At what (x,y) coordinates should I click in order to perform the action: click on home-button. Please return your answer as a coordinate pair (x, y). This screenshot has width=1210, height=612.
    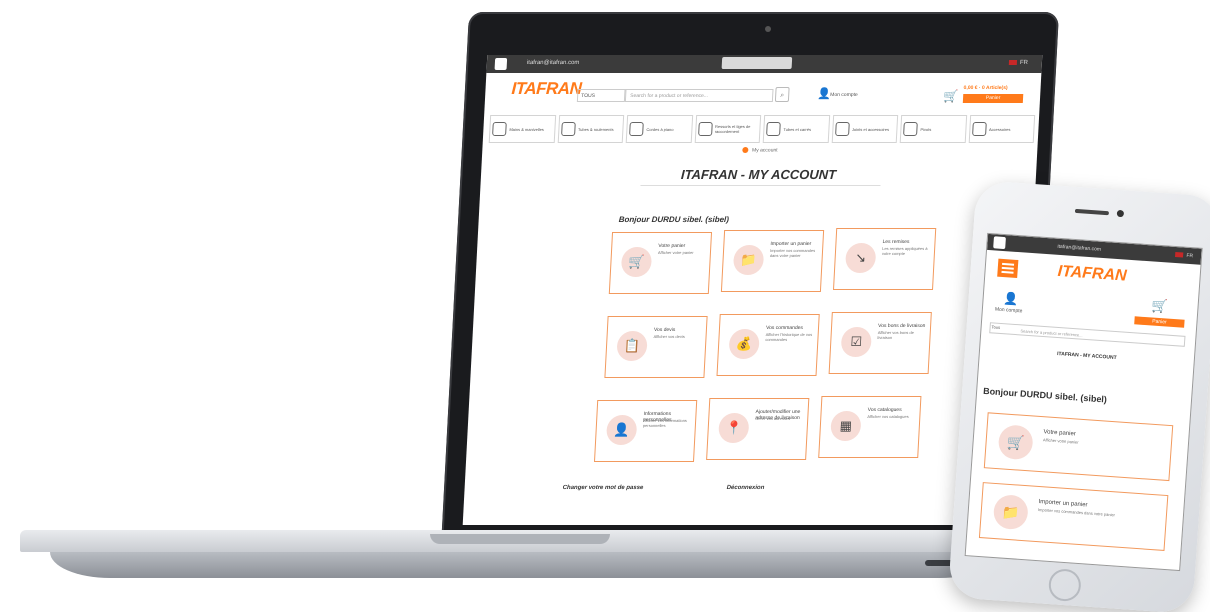
    Looking at the image, I should click on (1064, 585).